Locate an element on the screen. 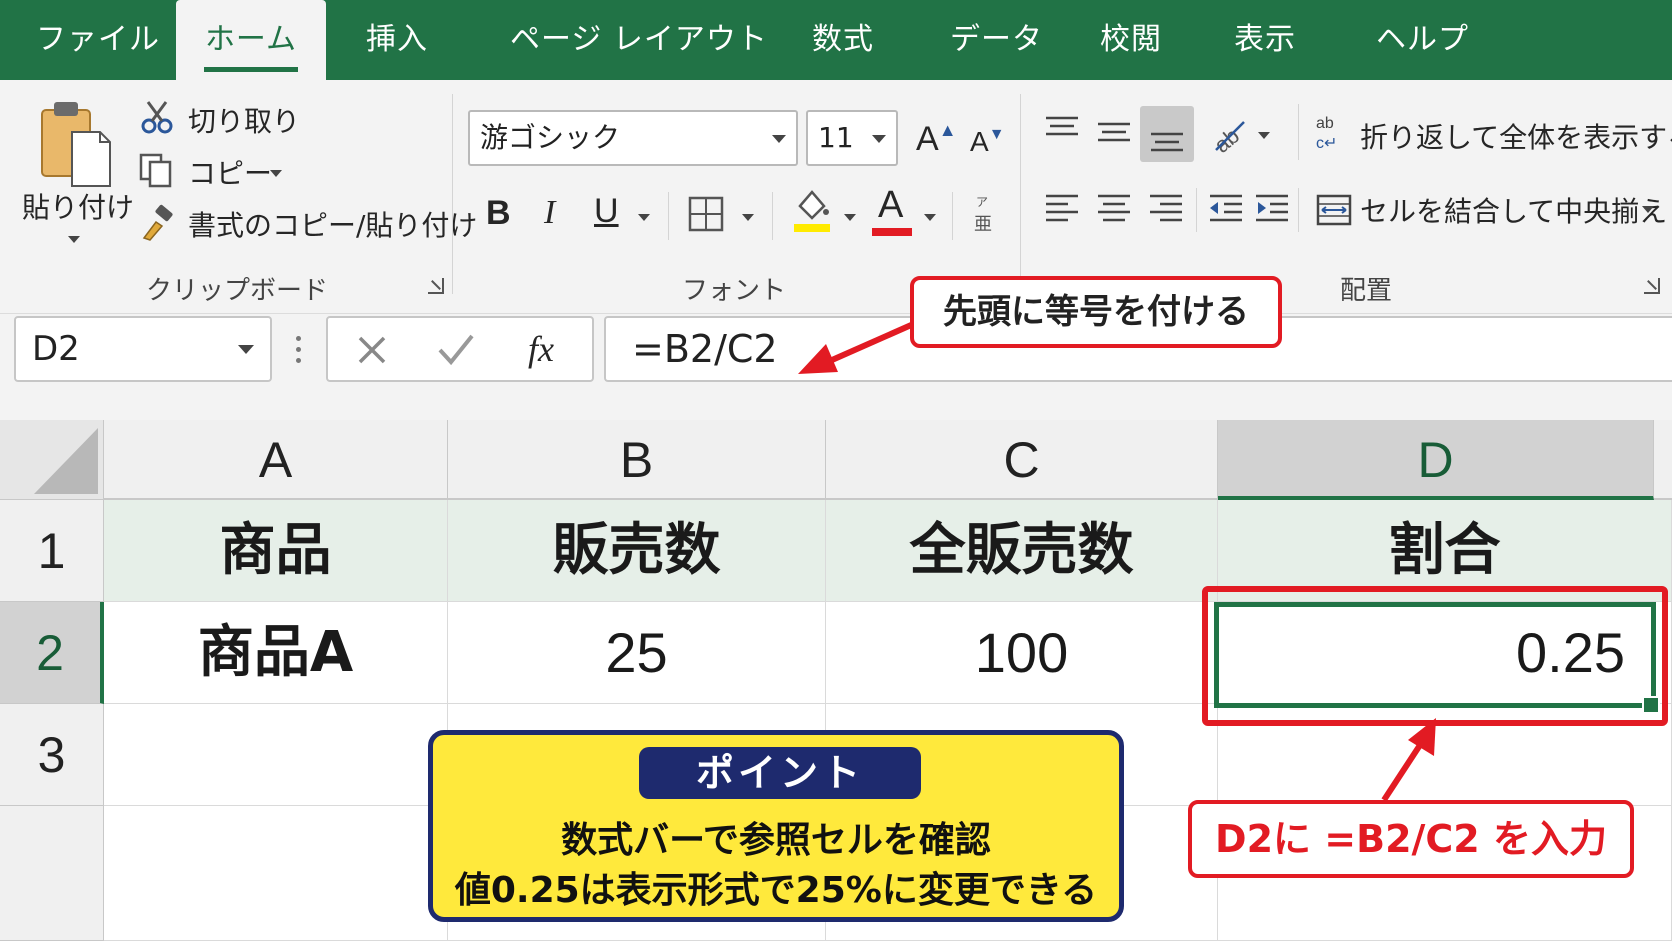 This screenshot has width=1672, height=941. point-title: ポイント is located at coordinates (780, 773).